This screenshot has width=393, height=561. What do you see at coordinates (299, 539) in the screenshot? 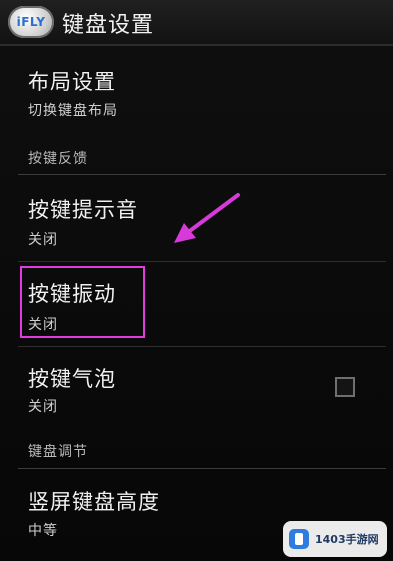
I see `watermark-logo-icon` at bounding box center [299, 539].